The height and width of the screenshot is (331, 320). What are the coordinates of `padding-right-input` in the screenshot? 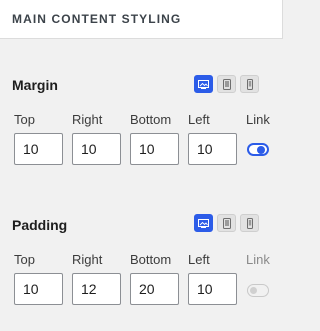 It's located at (96, 289).